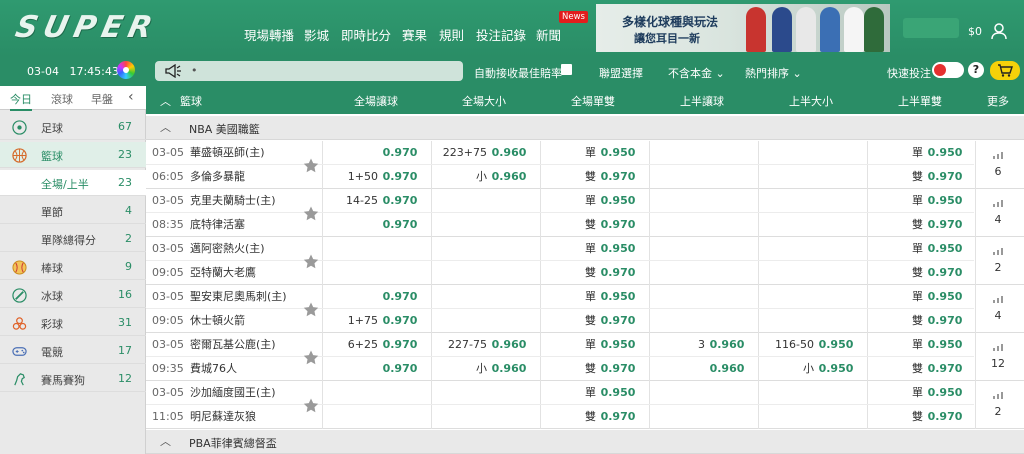 This screenshot has height=454, width=1024. What do you see at coordinates (269, 34) in the screenshot?
I see `nav-live: 現場轉播` at bounding box center [269, 34].